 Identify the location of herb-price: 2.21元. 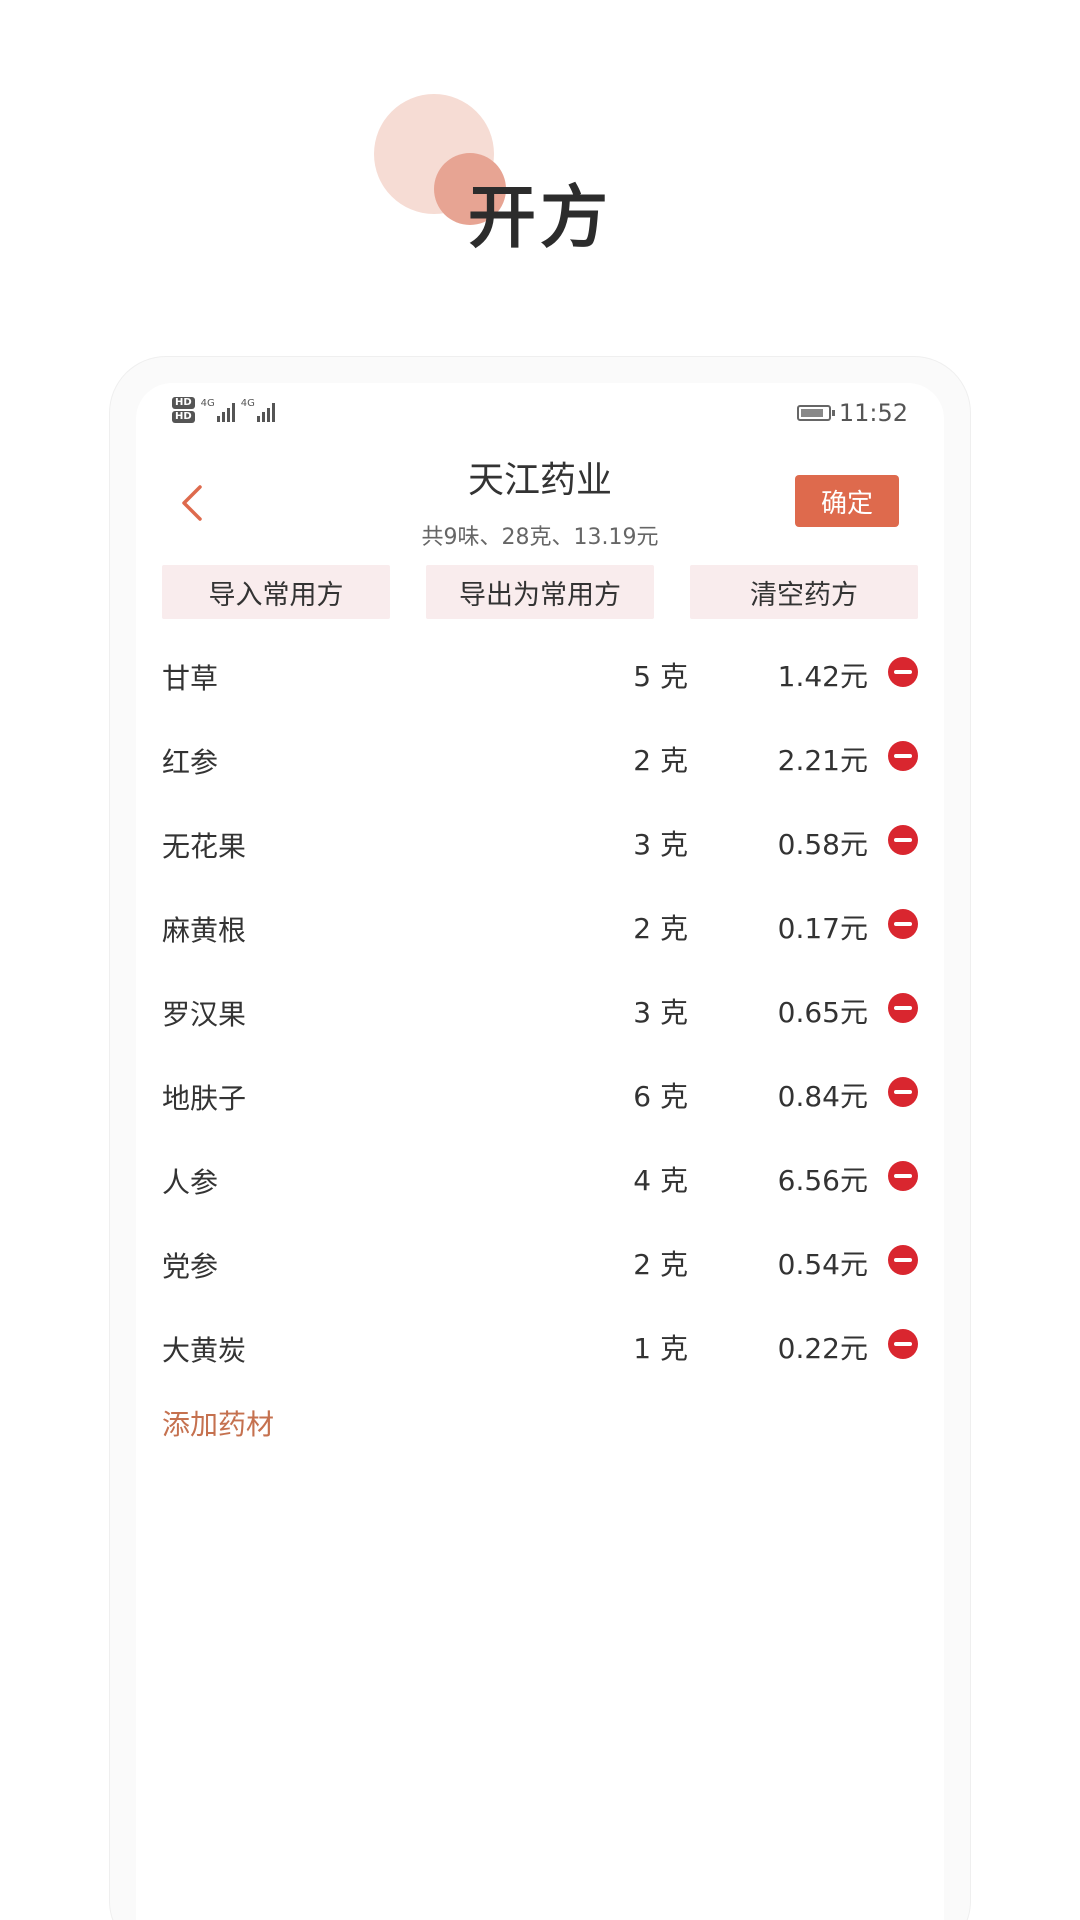
(822, 760).